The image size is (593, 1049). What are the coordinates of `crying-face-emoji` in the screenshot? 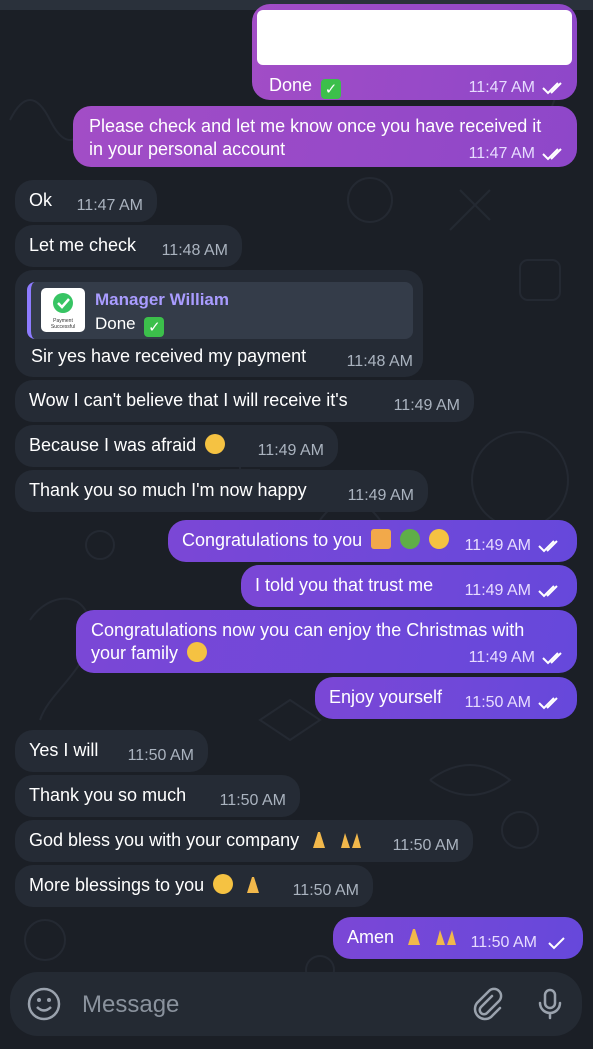 It's located at (215, 444).